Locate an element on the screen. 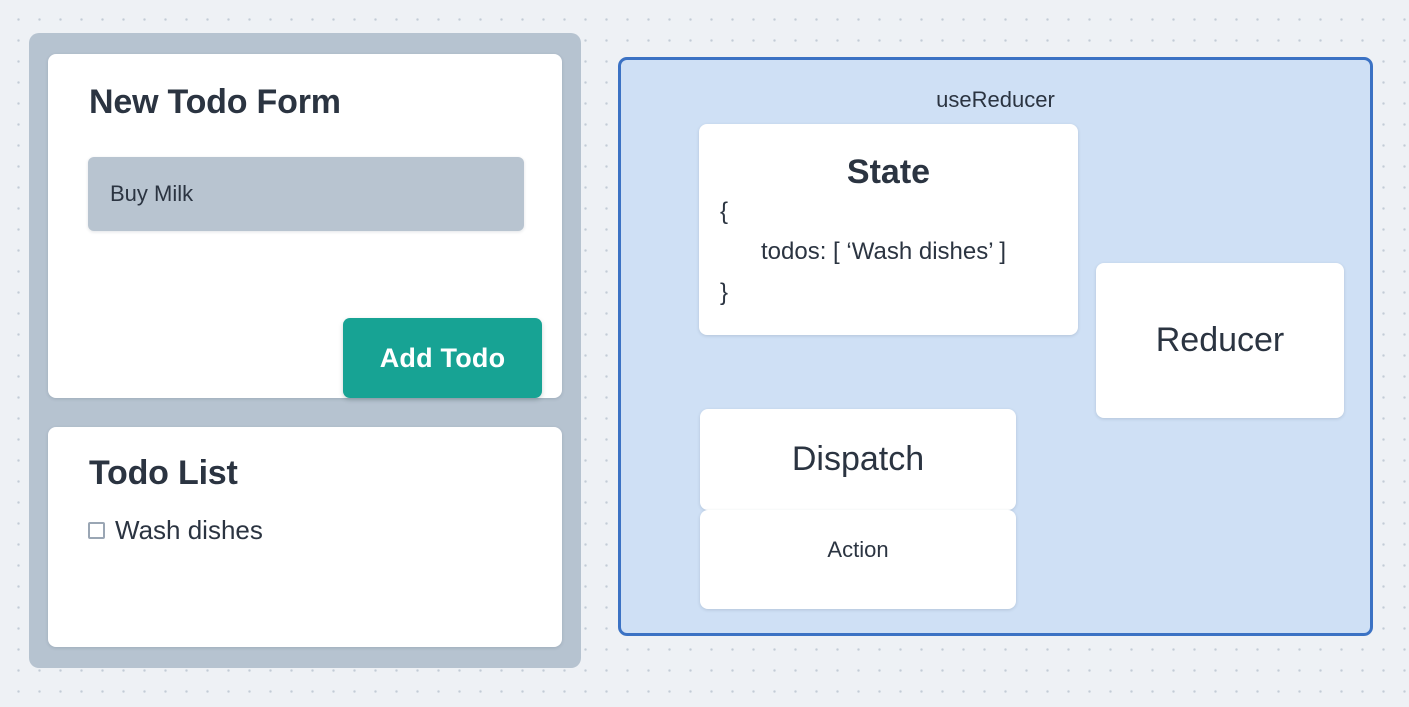  state-card-title: State is located at coordinates (888, 172).